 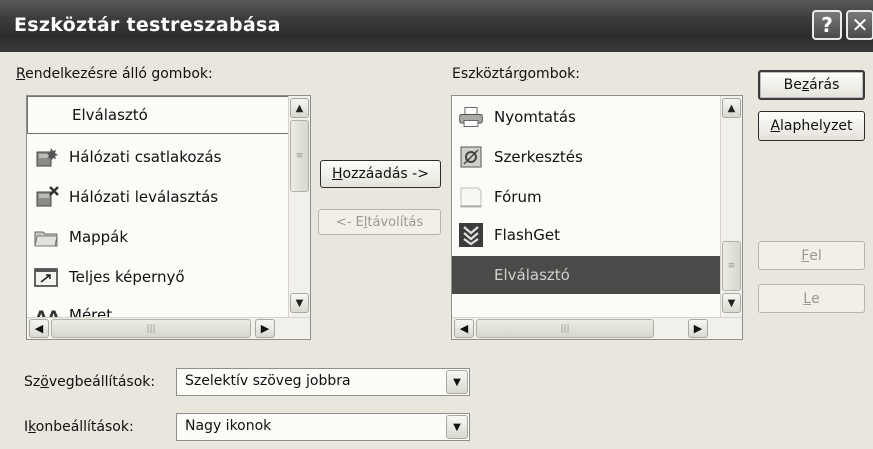 I want to click on icon-options-label: Ikonbeállítások:, so click(x=79, y=427).